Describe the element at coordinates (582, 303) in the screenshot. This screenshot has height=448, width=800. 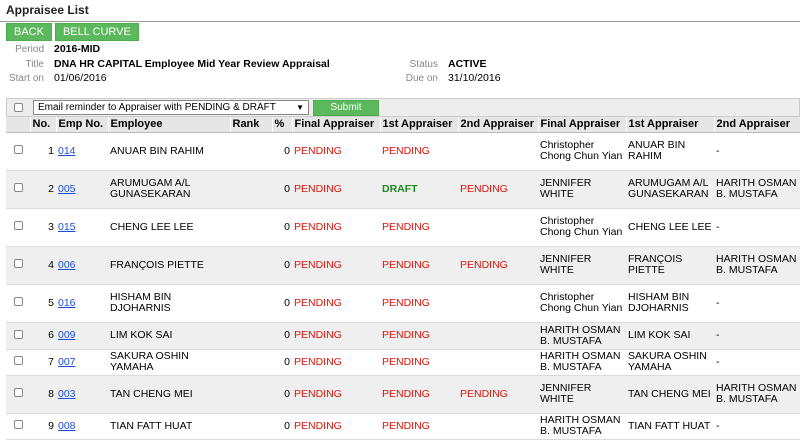
I see `final-appraiser-name: Christopher Chong Chun Yian` at that location.